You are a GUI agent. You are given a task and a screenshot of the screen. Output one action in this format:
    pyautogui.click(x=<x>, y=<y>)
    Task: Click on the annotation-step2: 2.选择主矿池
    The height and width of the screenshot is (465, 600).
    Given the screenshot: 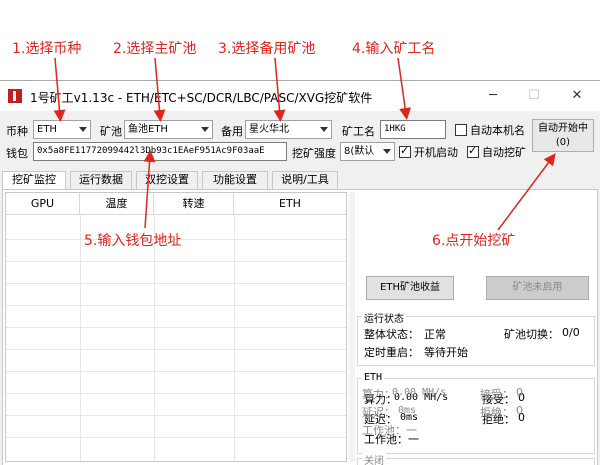 What is the action you would take?
    pyautogui.click(x=155, y=49)
    